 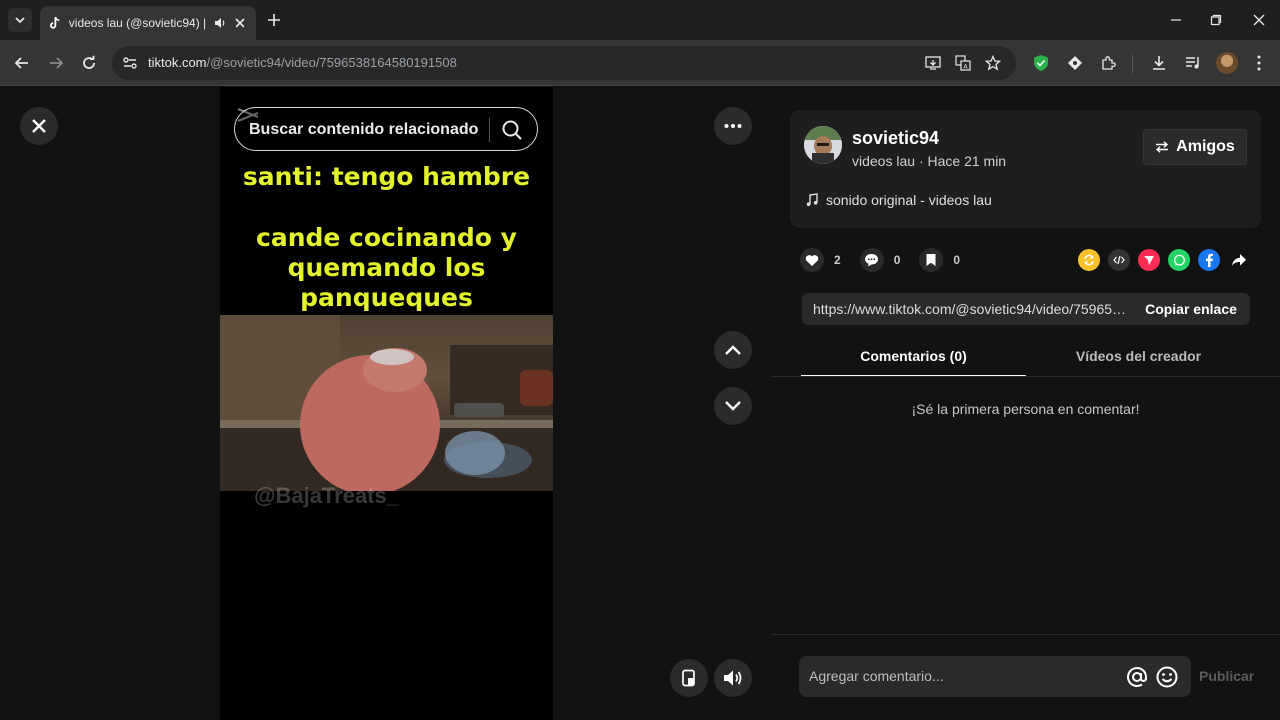 What do you see at coordinates (1227, 63) in the screenshot?
I see `profile-avatar` at bounding box center [1227, 63].